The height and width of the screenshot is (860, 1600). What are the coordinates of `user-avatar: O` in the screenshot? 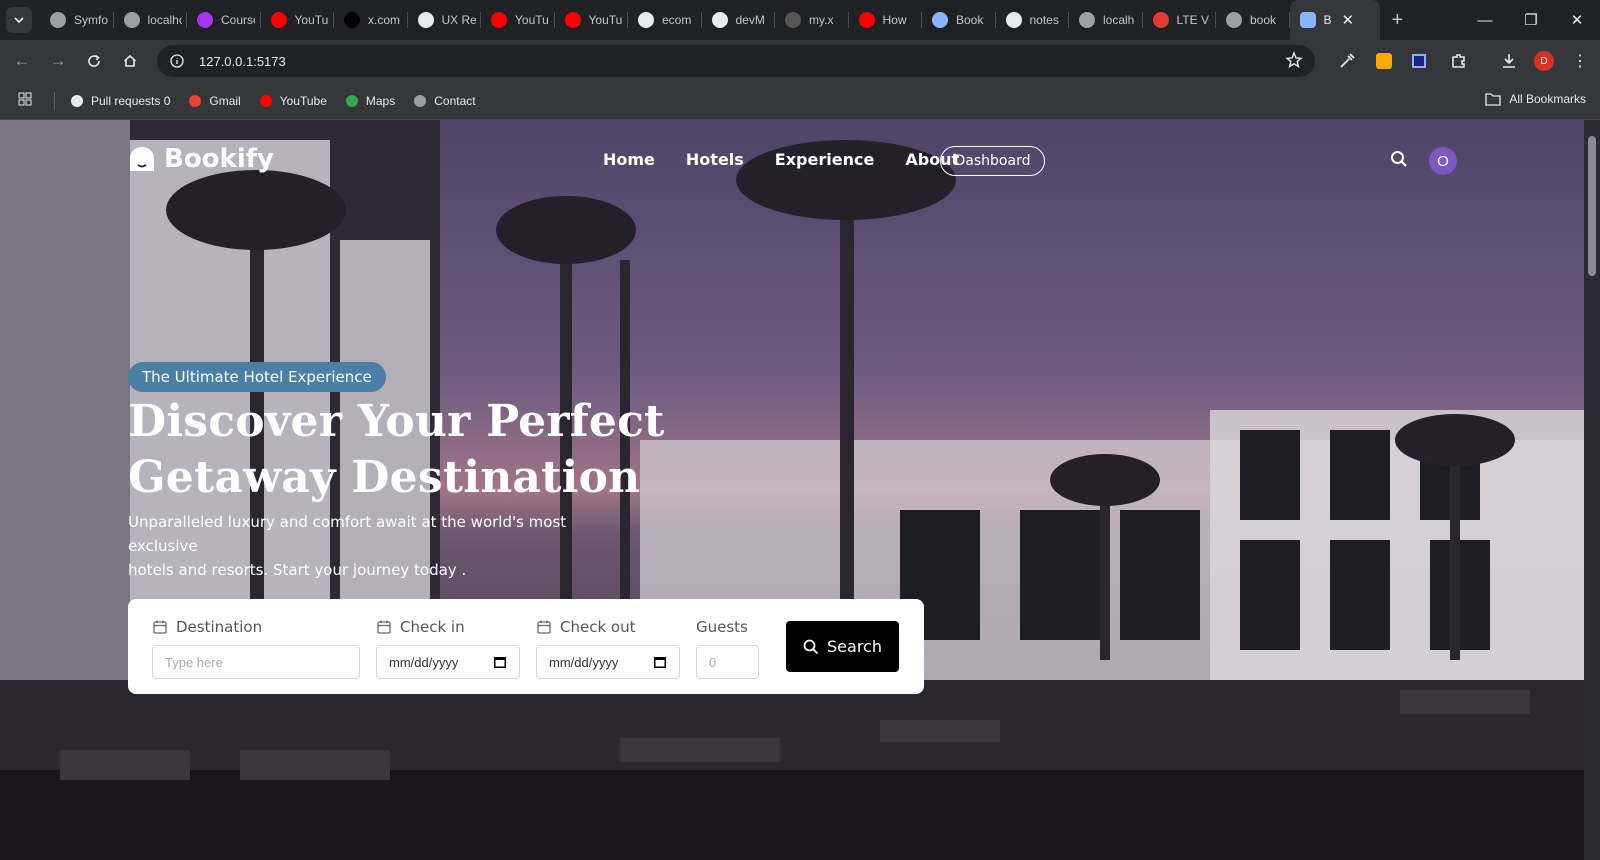 It's located at (1443, 161).